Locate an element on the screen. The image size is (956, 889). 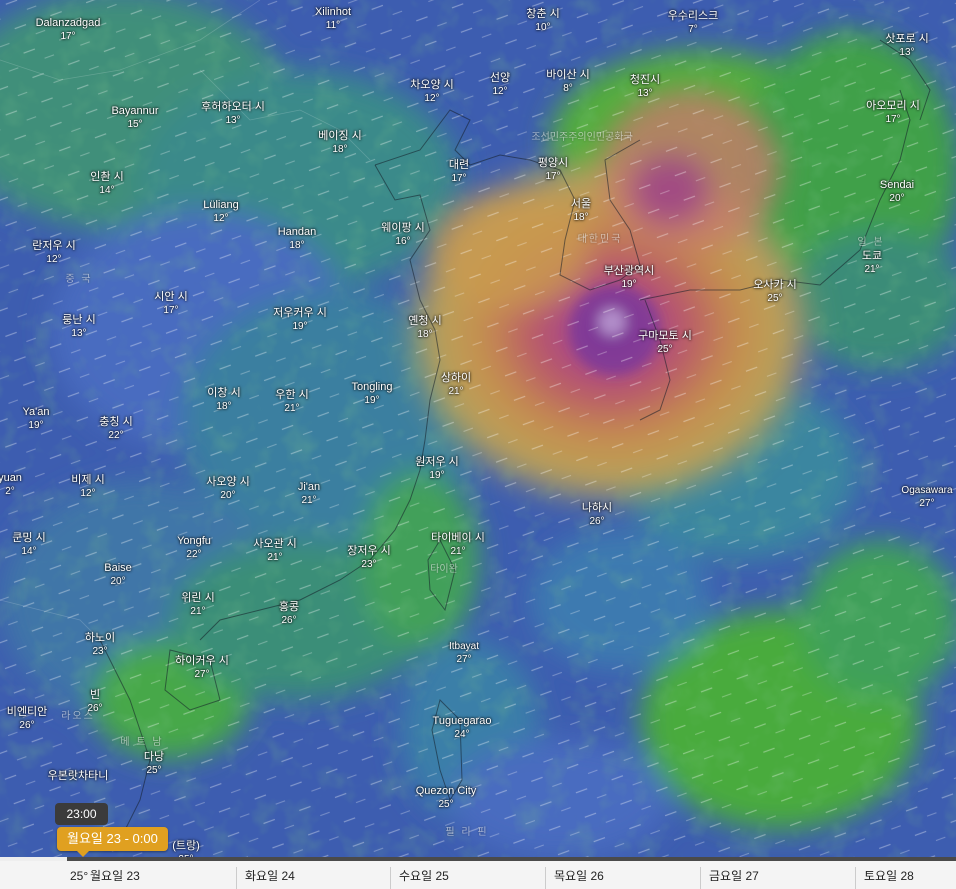
city-label: 다낭 25° is located at coordinates (154, 764).